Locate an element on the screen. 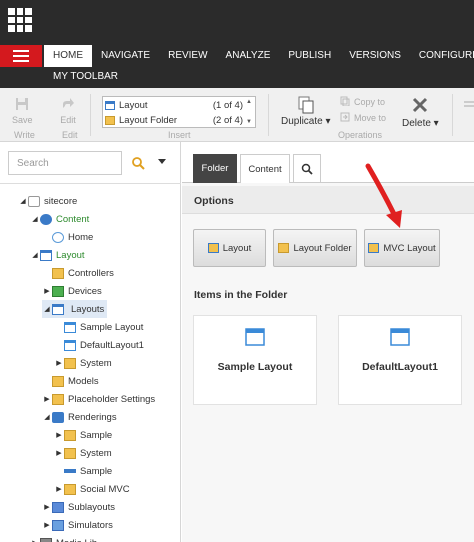 The width and height of the screenshot is (474, 542). write-group-label: Write is located at coordinates (24, 135).